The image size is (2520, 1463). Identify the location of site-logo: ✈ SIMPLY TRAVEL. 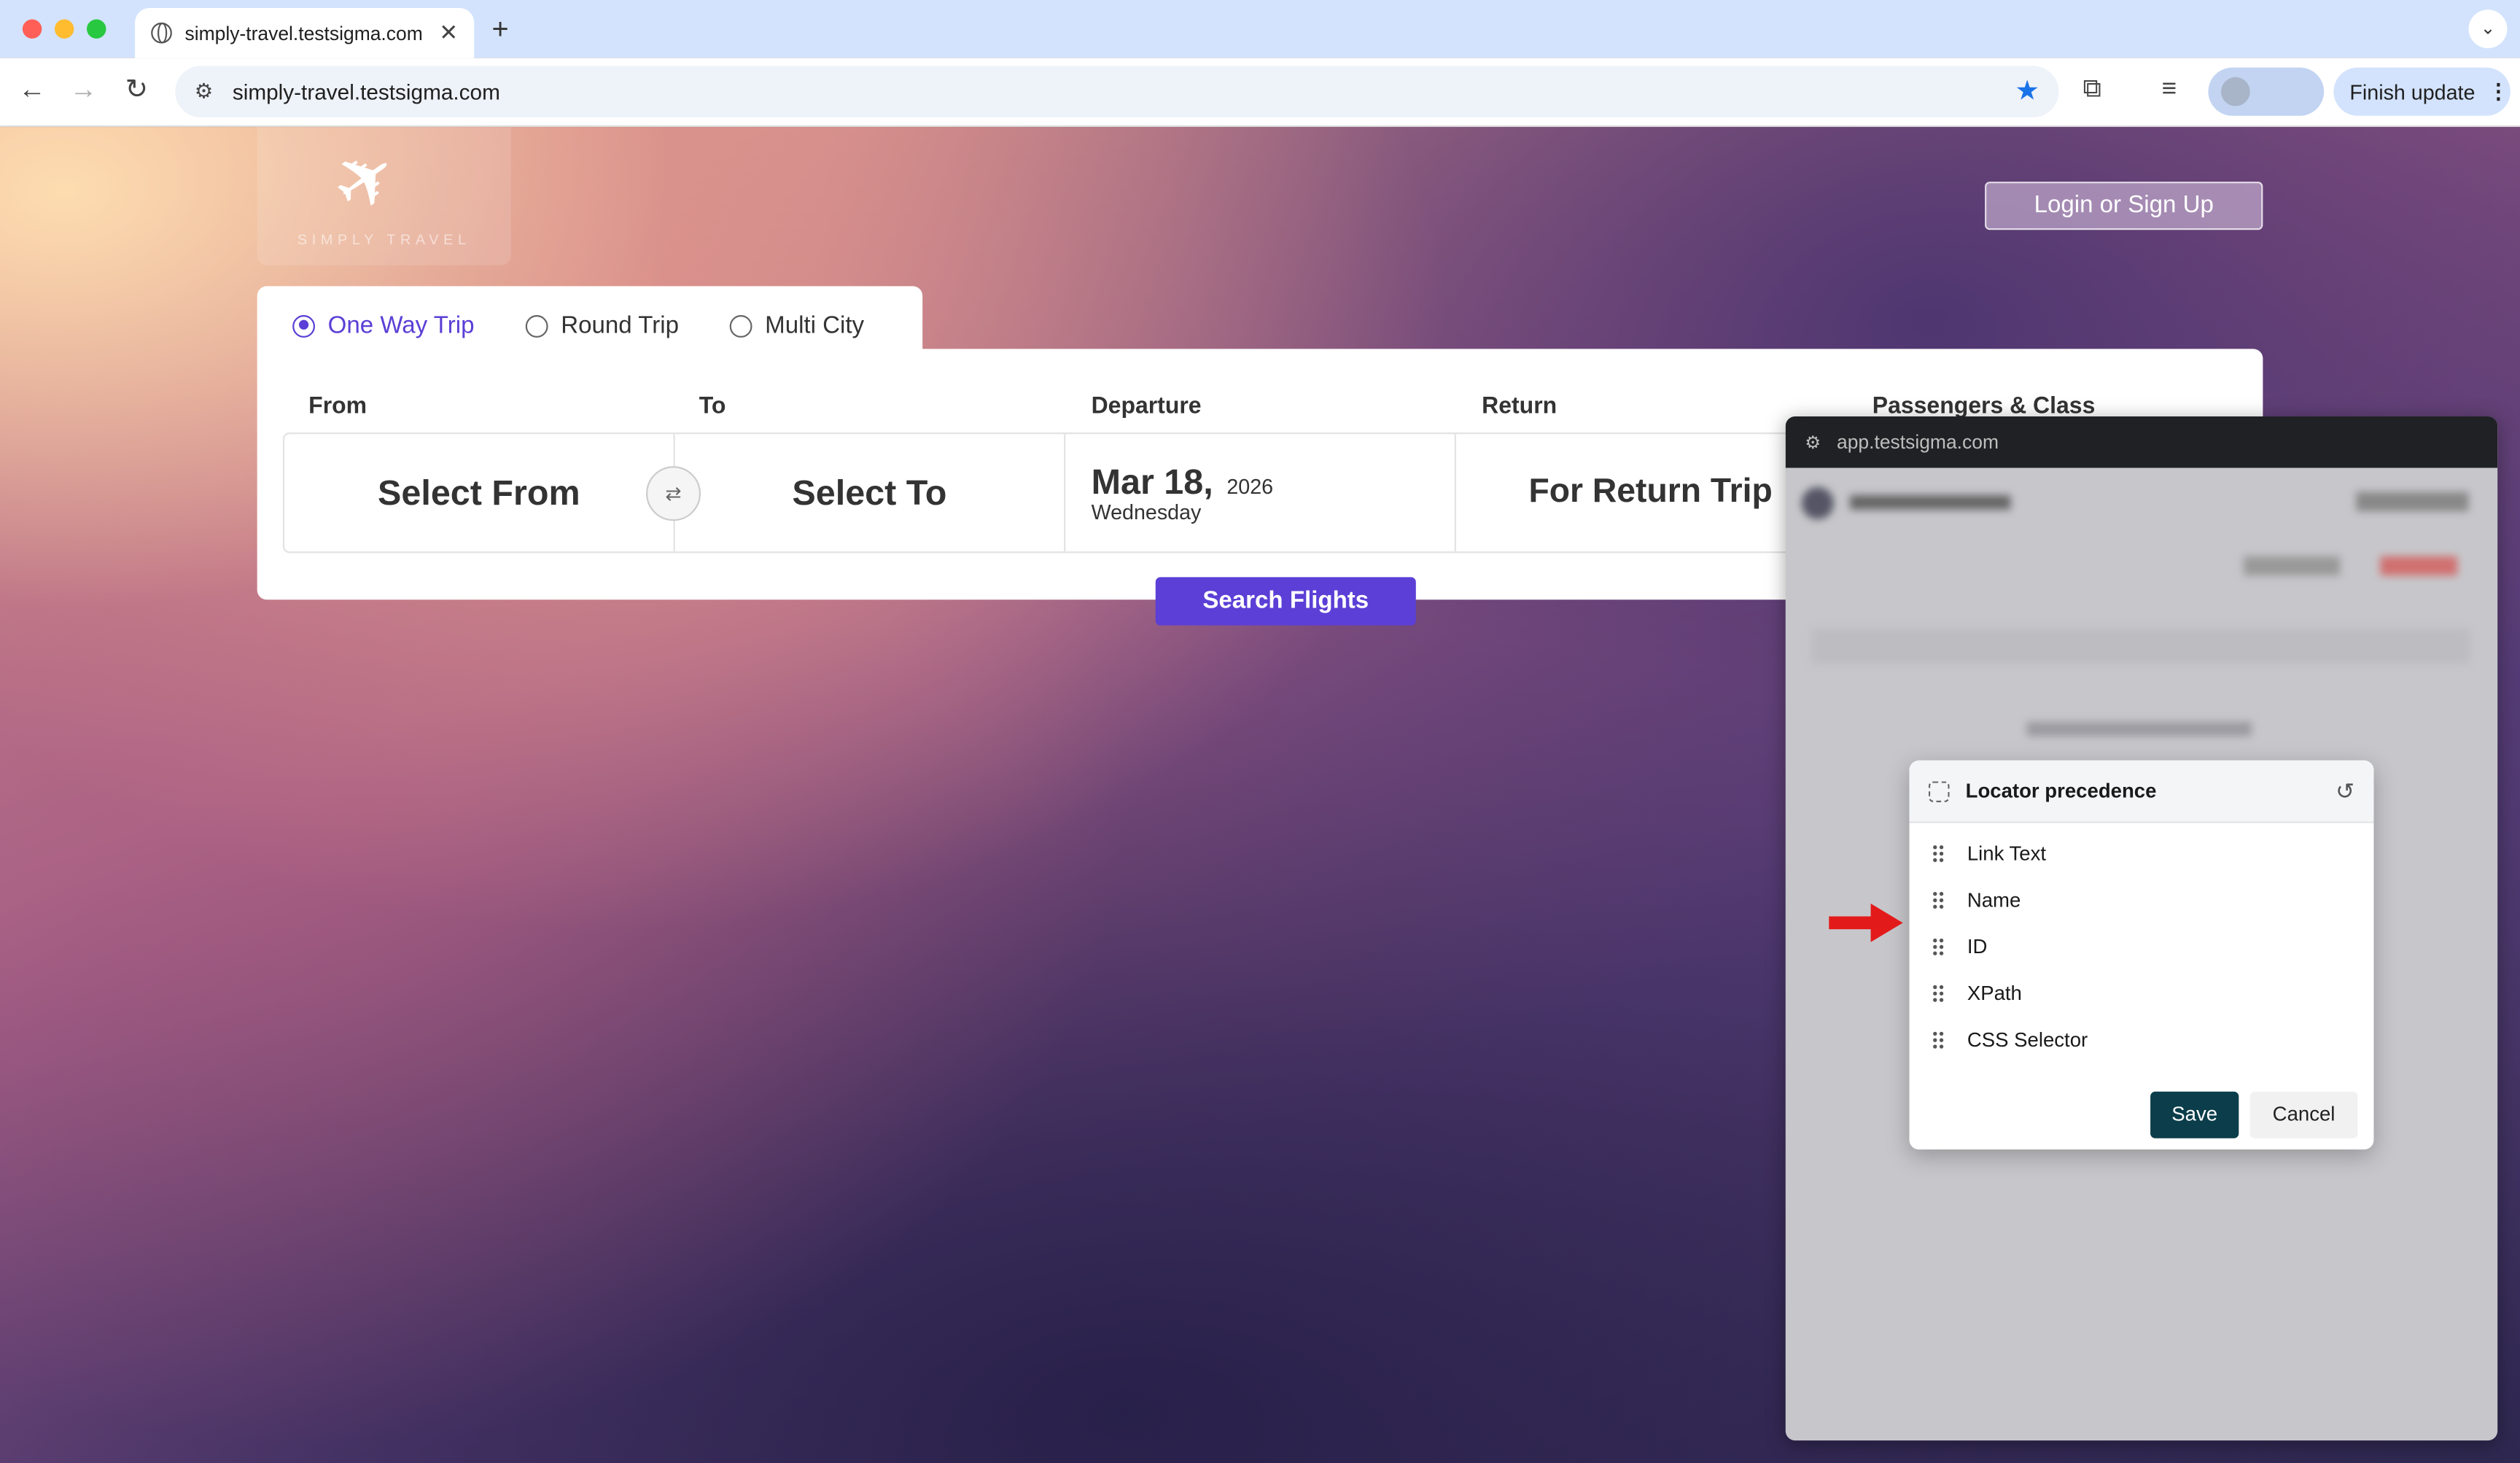
(384, 196).